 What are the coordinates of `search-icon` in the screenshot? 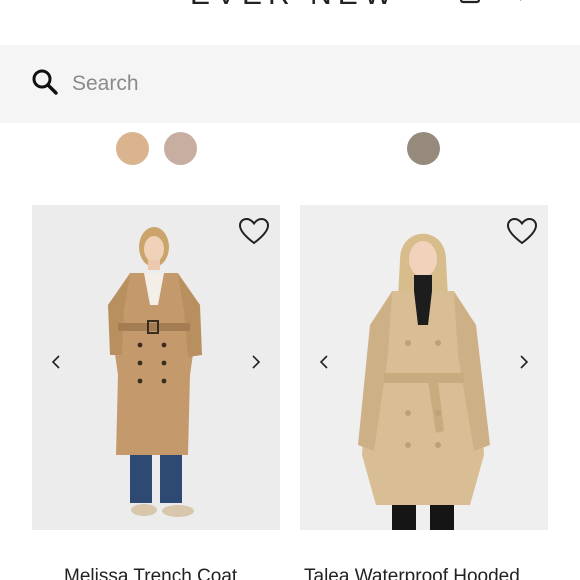 It's located at (45, 82).